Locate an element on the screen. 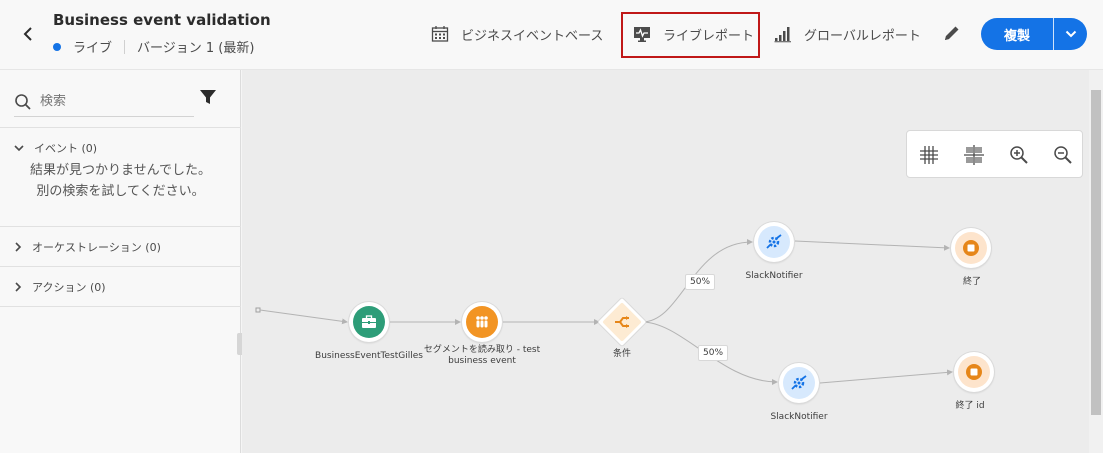 The image size is (1103, 453). slack-notifier-top-label: SlackNotifier is located at coordinates (774, 276).